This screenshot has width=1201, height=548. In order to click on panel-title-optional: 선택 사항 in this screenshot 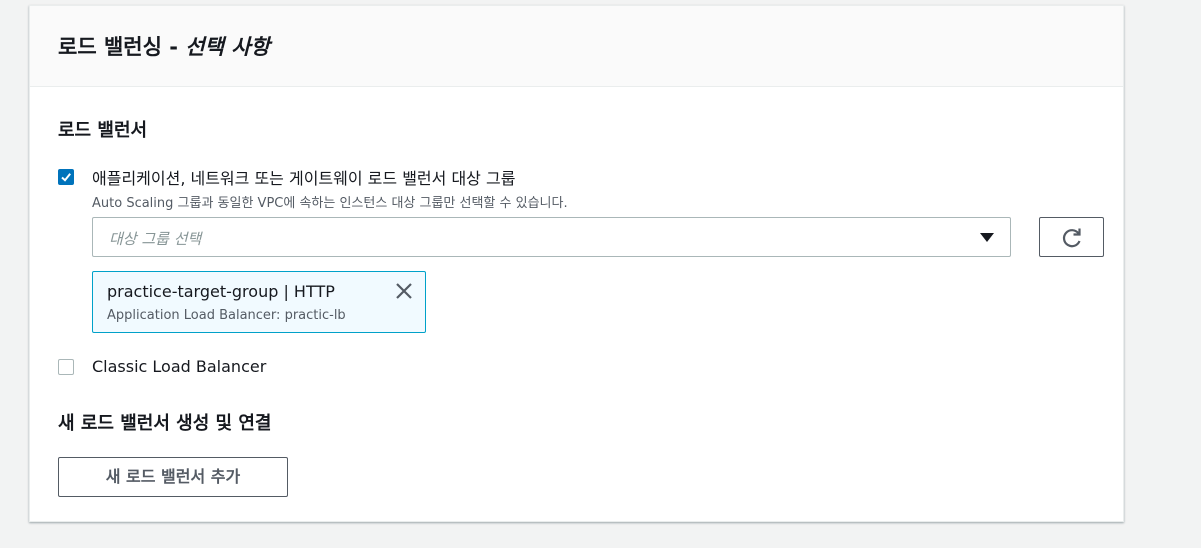, I will do `click(227, 47)`.